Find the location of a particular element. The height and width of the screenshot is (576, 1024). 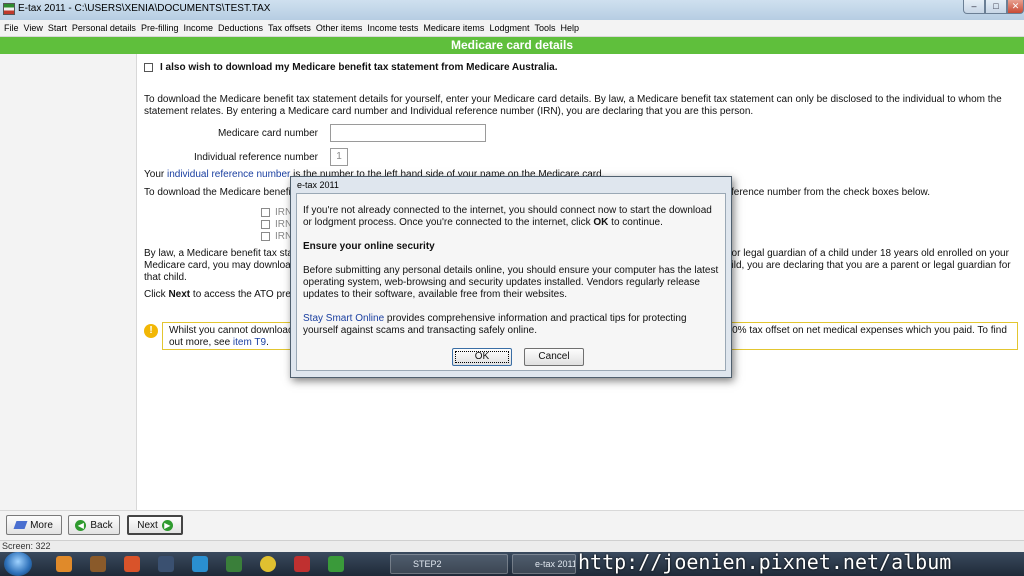

back-arrow-icon: ◀ is located at coordinates (81, 525).